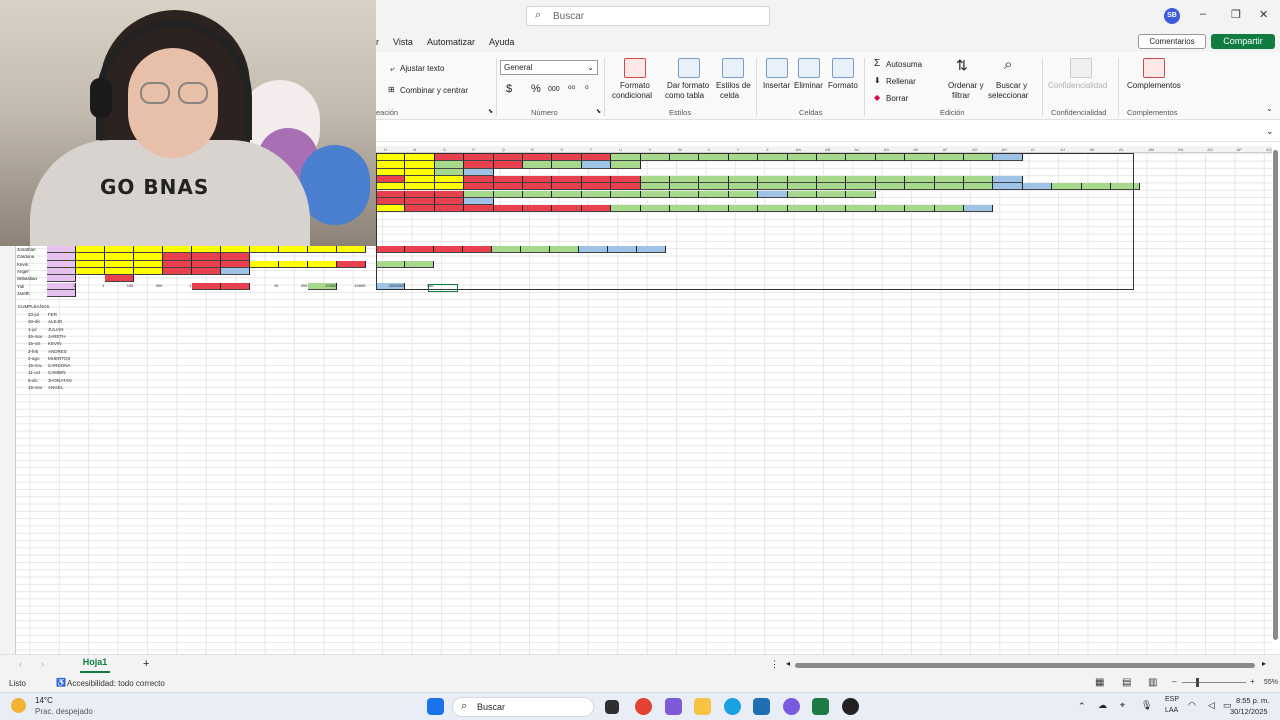  Describe the element at coordinates (1172, 699) in the screenshot. I see `language-code: ESP` at that location.